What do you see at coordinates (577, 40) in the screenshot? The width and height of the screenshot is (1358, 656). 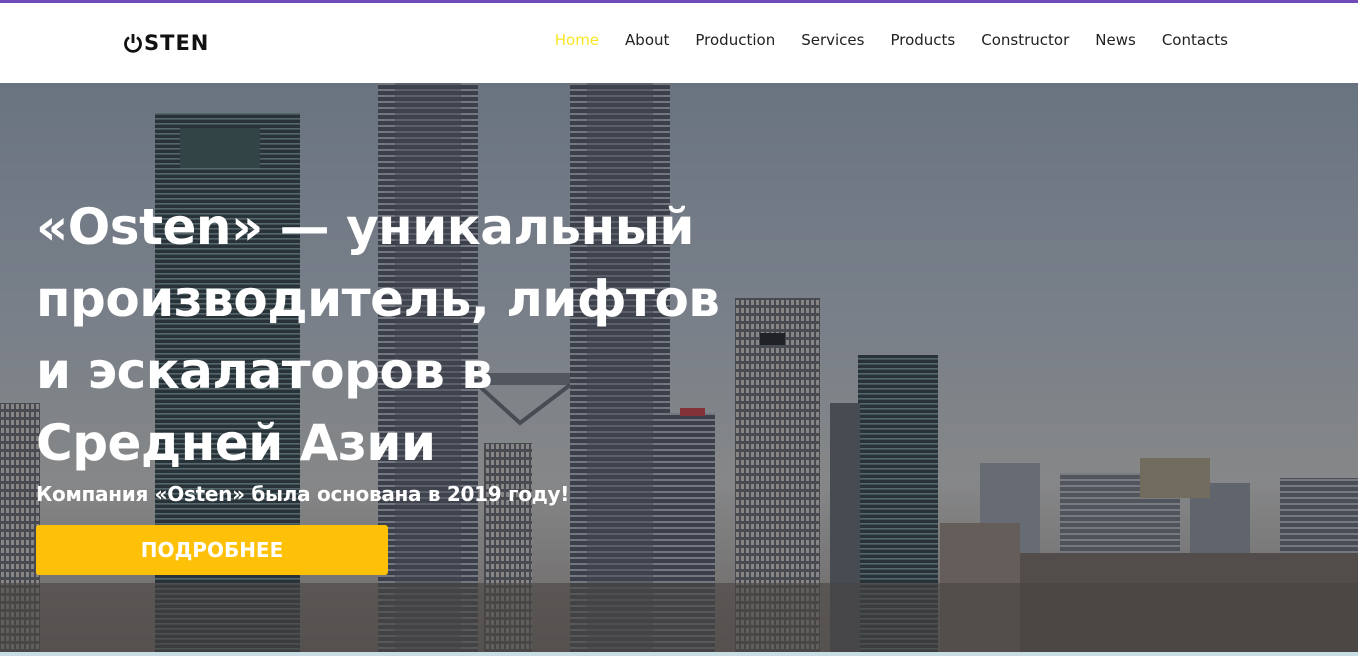 I see `nav-home: Home` at bounding box center [577, 40].